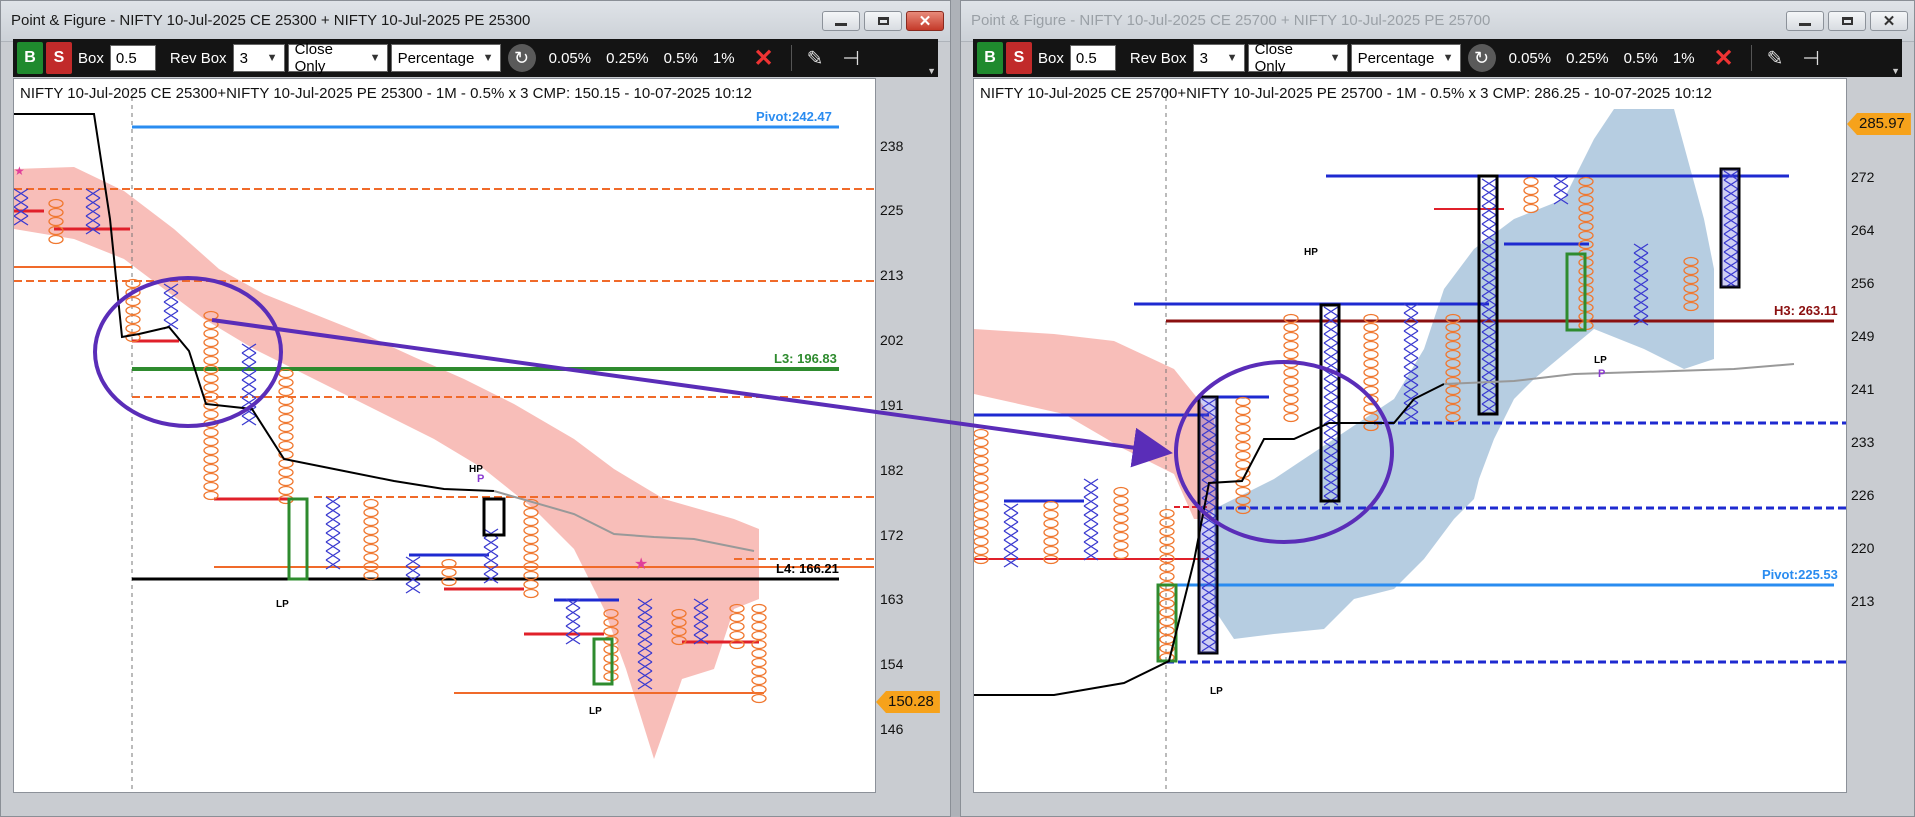 This screenshot has height=817, width=1915. Describe the element at coordinates (1889, 21) in the screenshot. I see `right-close-button: ✕` at that location.